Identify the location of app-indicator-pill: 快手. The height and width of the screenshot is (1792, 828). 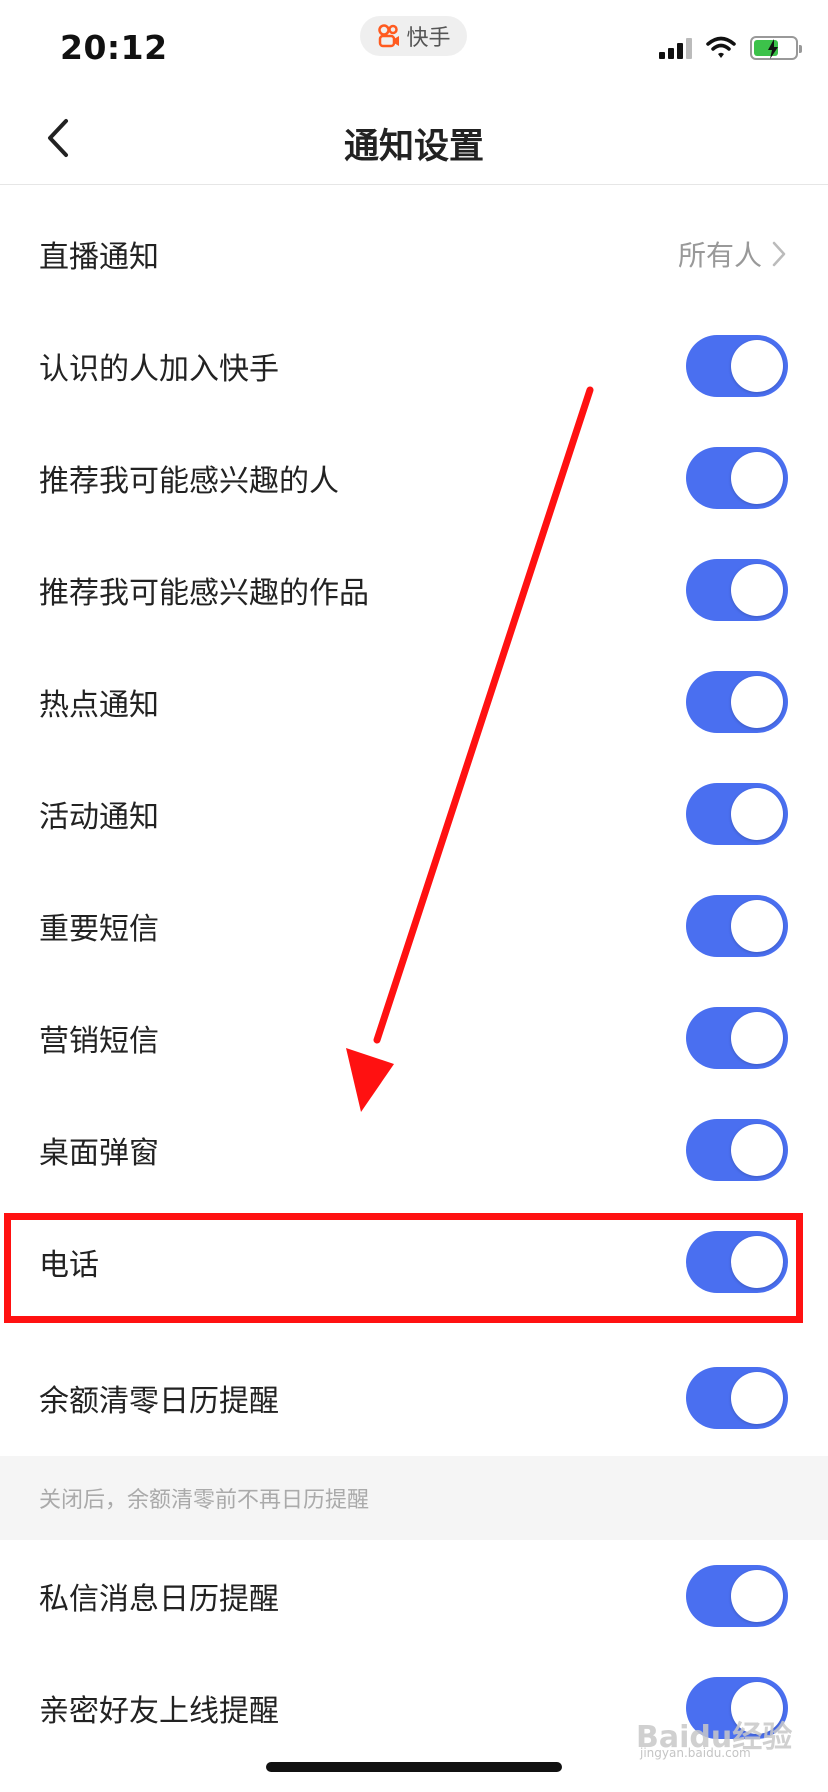
(413, 36).